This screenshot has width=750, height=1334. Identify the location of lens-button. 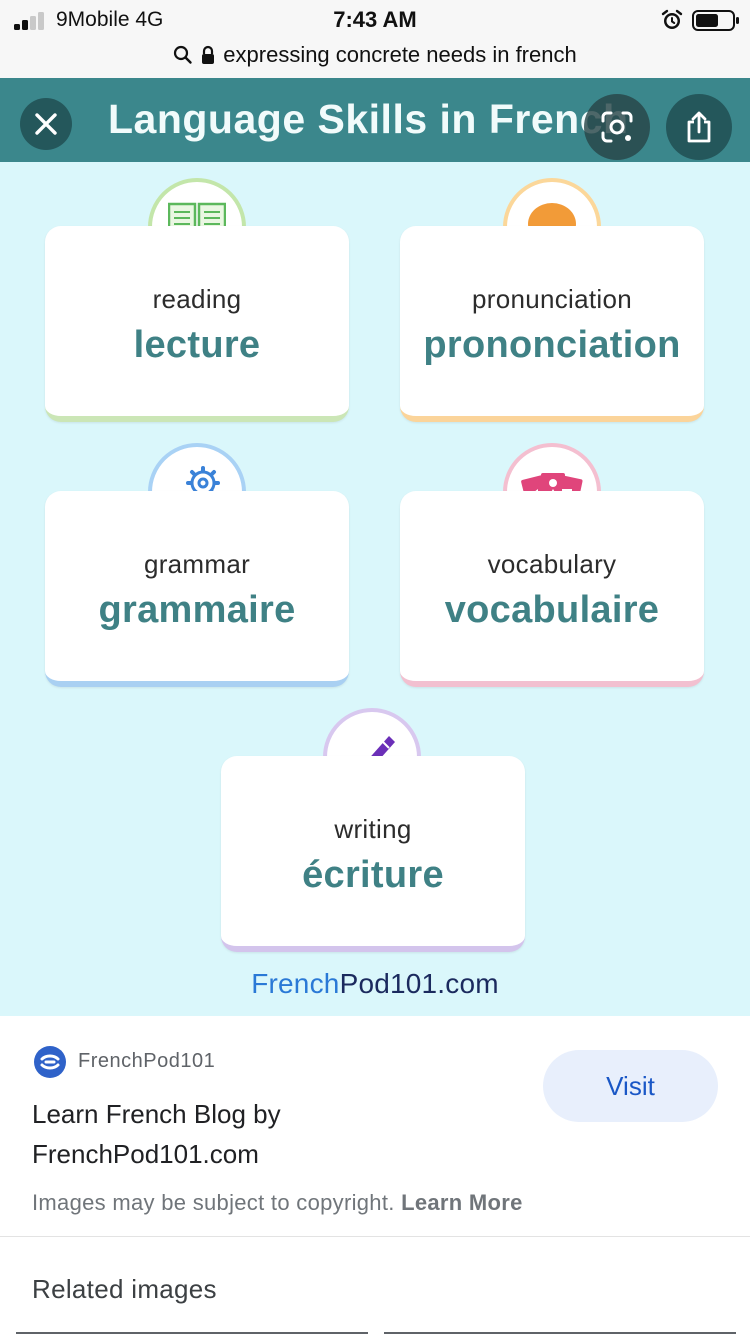
(617, 127).